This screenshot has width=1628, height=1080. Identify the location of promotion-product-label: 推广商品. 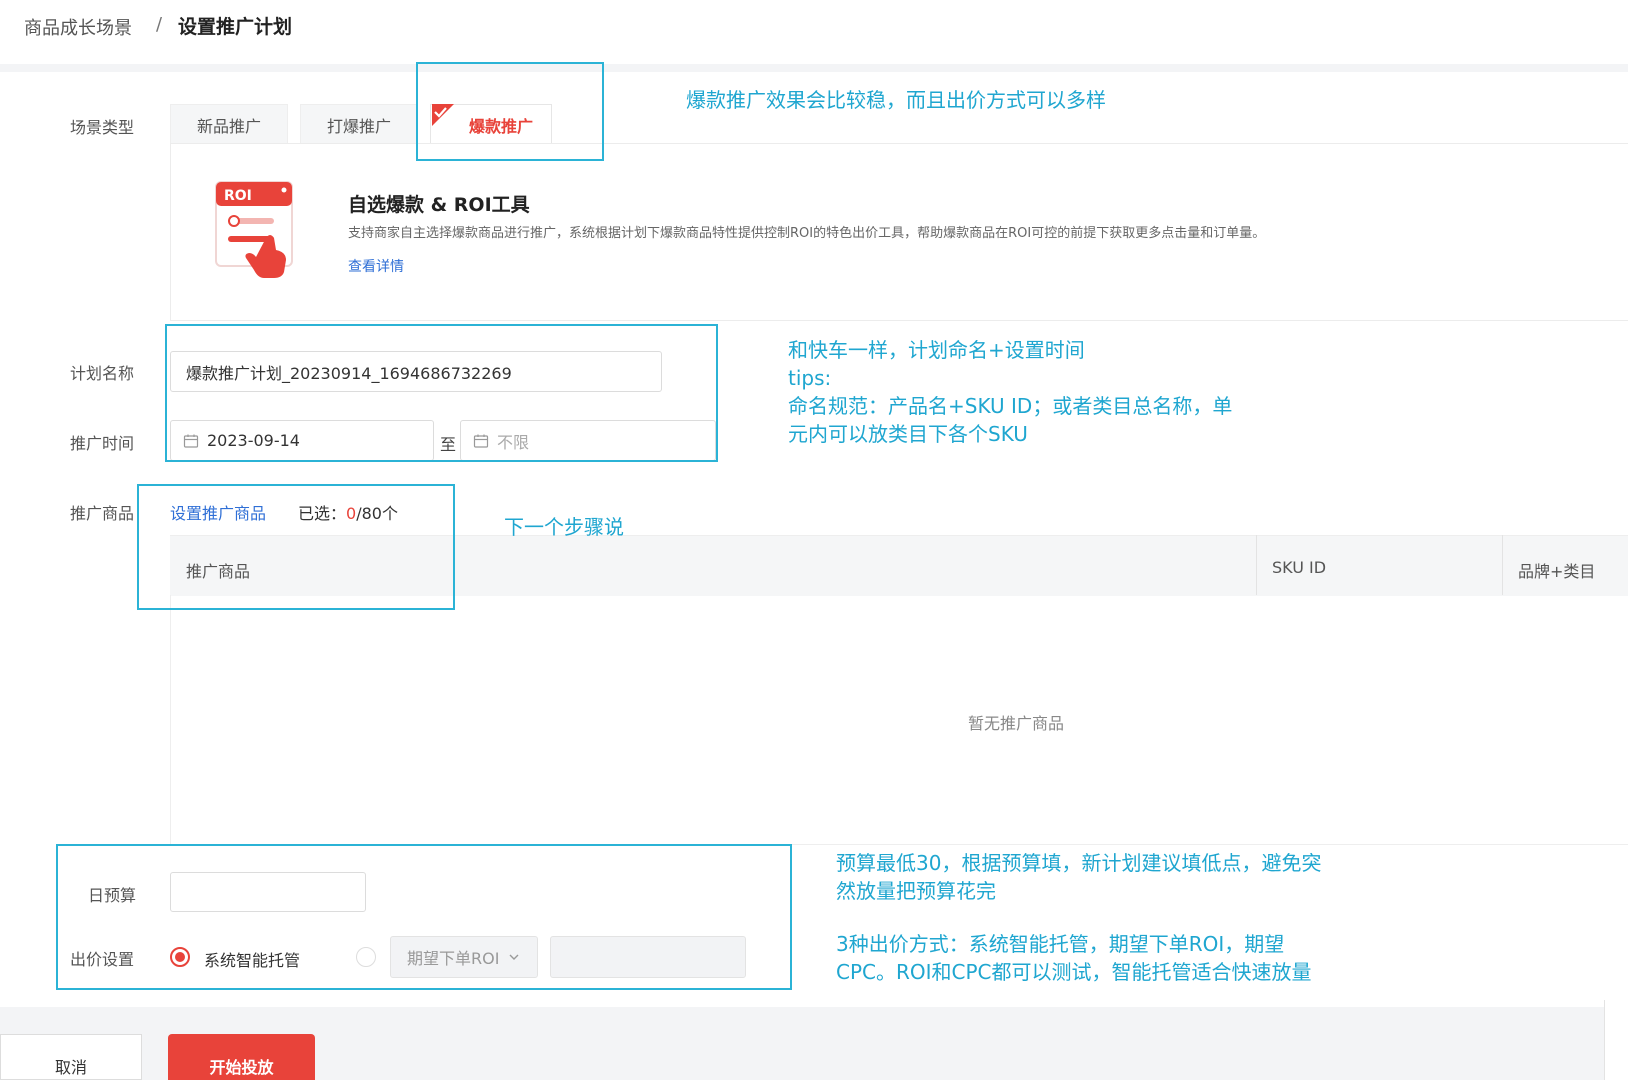
(102, 513).